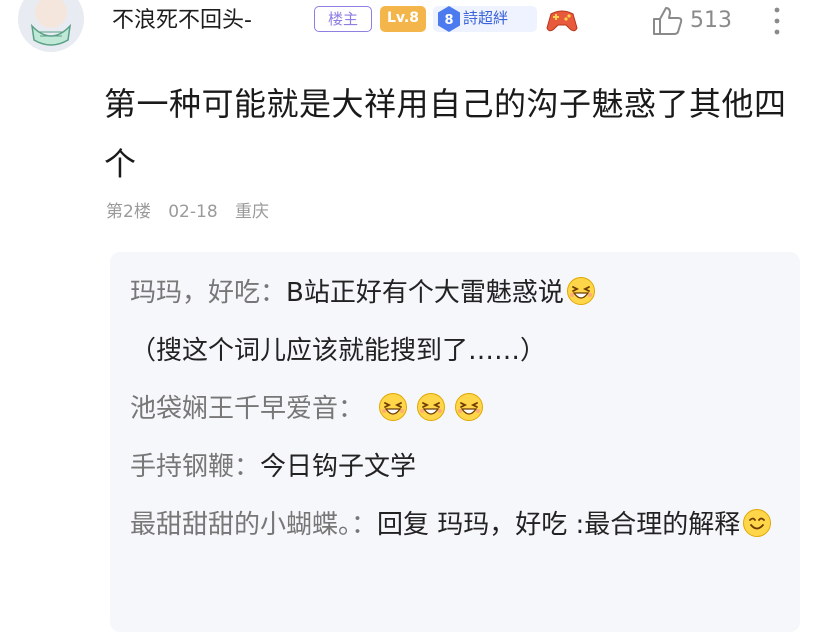 This screenshot has height=632, width=822. What do you see at coordinates (667, 21) in the screenshot?
I see `thumbs-up-icon` at bounding box center [667, 21].